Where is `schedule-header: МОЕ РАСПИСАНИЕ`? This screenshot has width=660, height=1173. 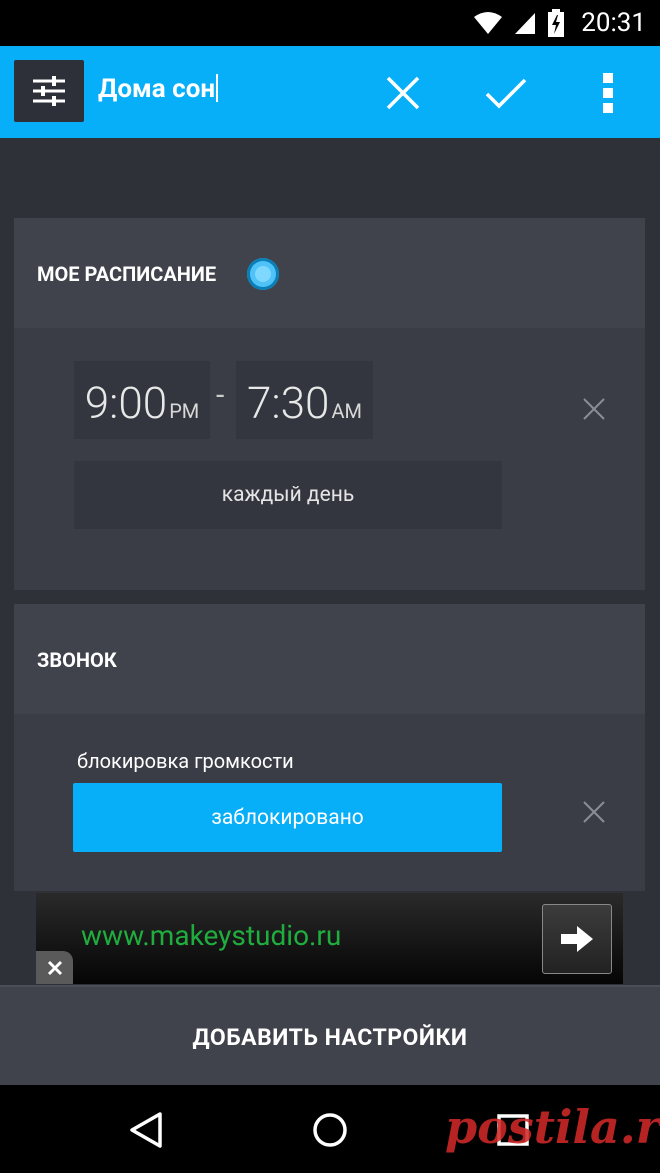
schedule-header: МОЕ РАСПИСАНИЕ is located at coordinates (329, 273).